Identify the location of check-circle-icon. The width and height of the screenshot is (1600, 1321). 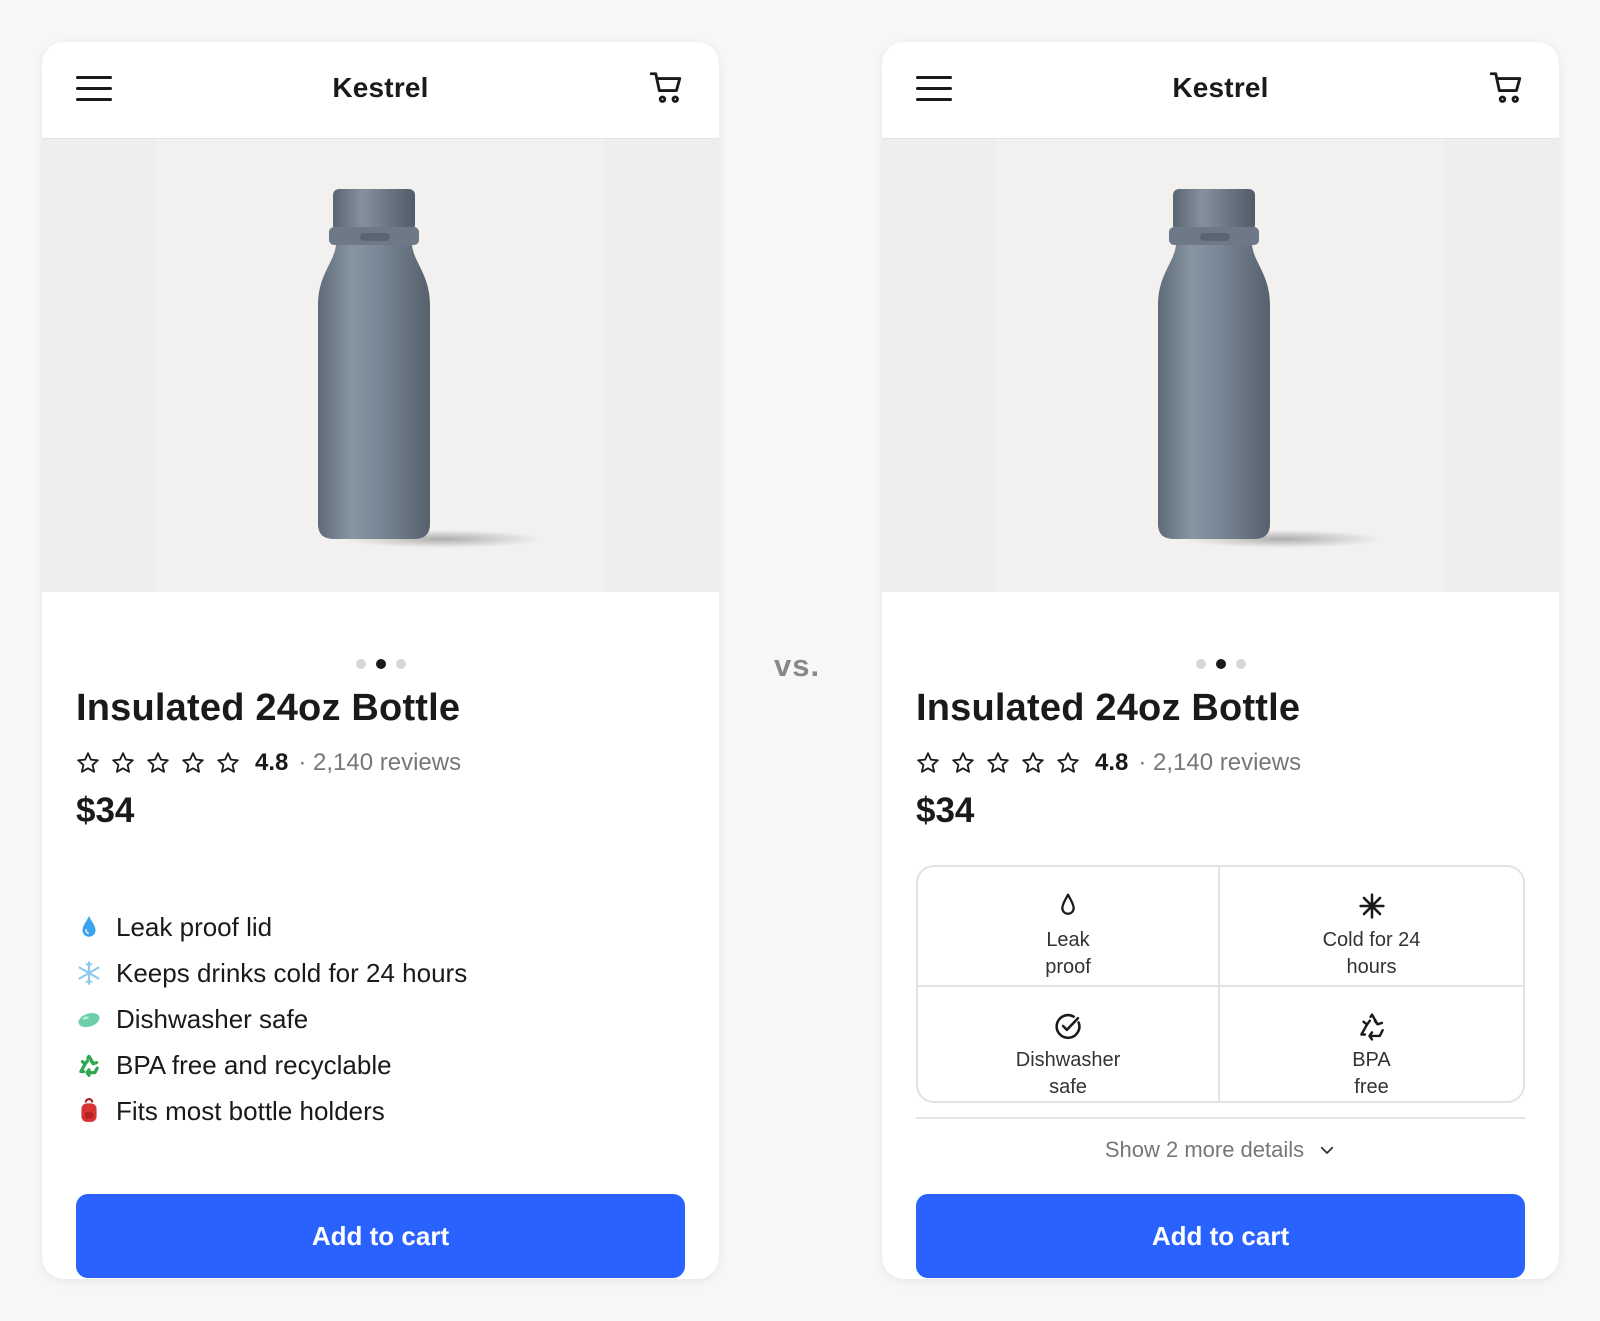
(1068, 1026).